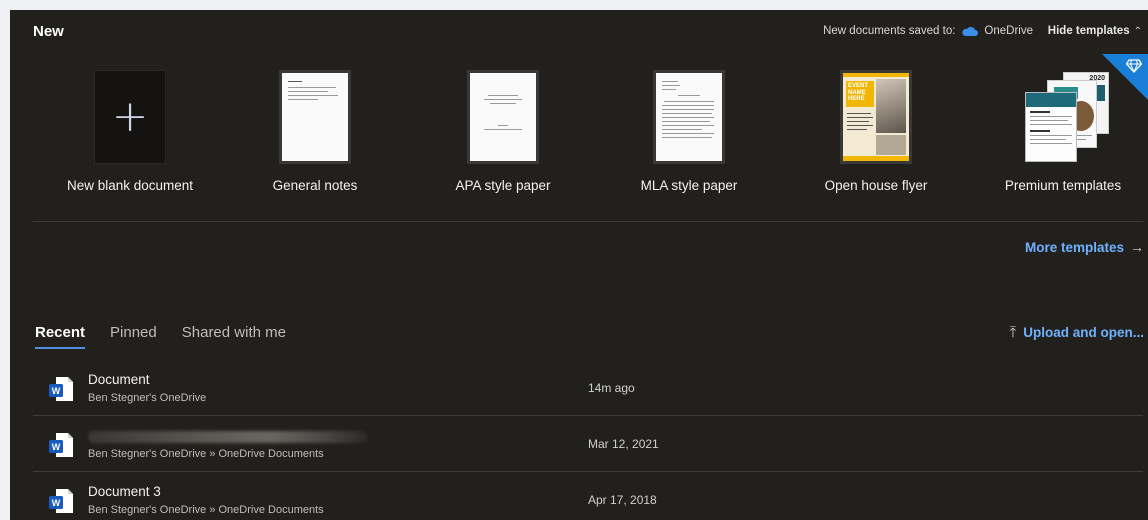 Image resolution: width=1148 pixels, height=520 pixels. Describe the element at coordinates (124, 491) in the screenshot. I see `file-name: Document 3` at that location.